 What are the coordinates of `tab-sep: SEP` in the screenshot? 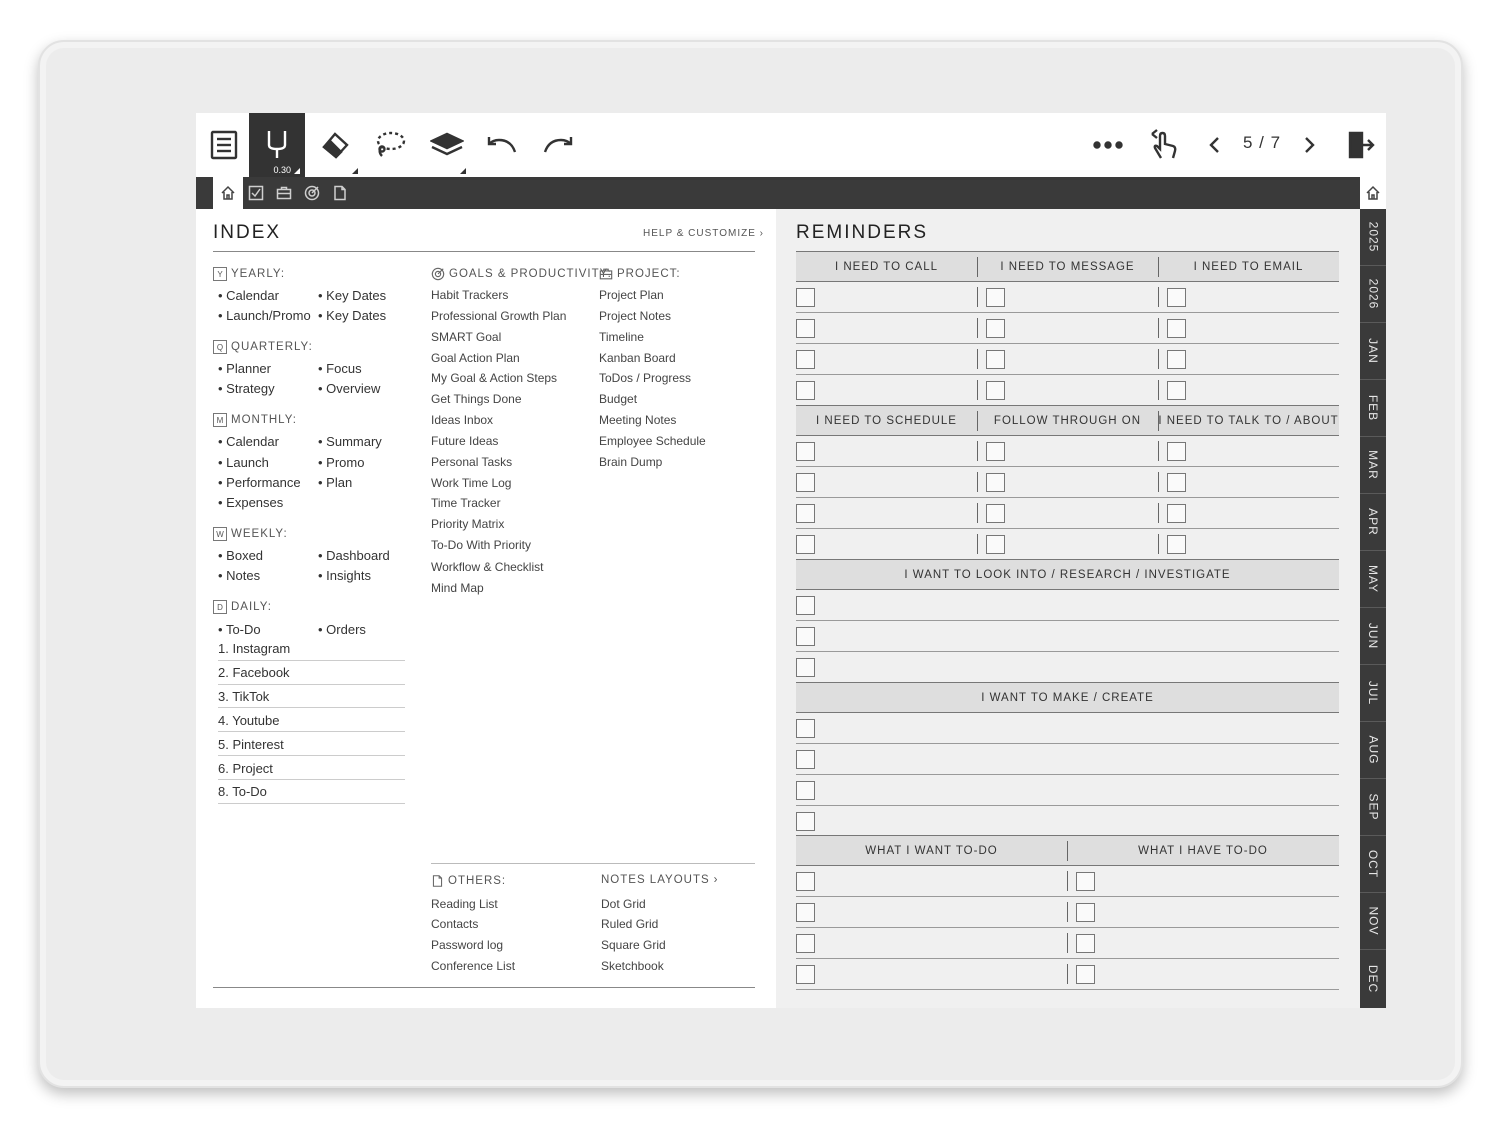 It's located at (1373, 807).